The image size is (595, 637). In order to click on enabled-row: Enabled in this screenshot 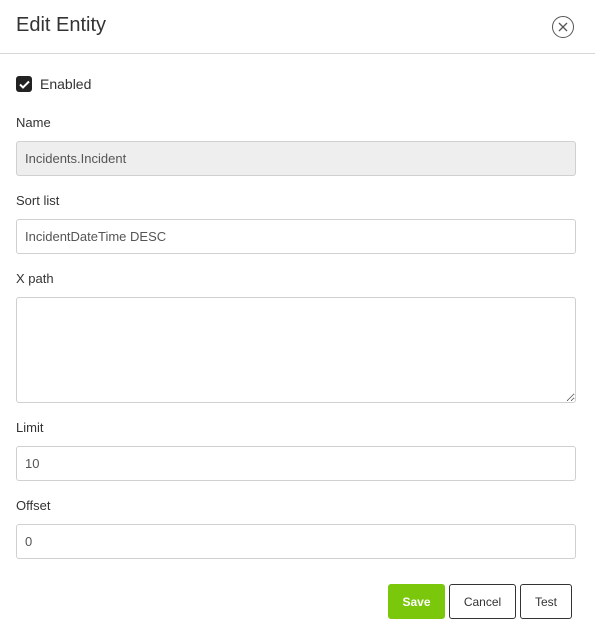, I will do `click(53, 84)`.